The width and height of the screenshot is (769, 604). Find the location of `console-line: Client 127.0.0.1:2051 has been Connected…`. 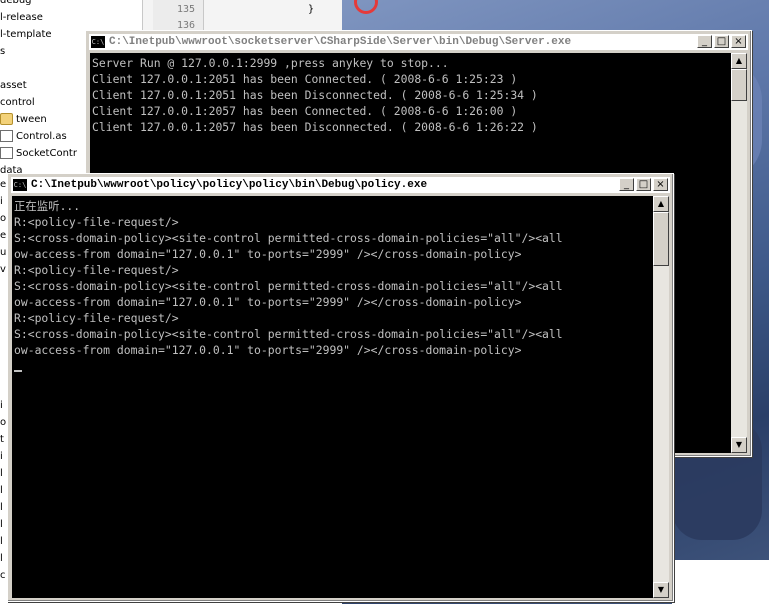

console-line: Client 127.0.0.1:2051 has been Connected… is located at coordinates (305, 79).